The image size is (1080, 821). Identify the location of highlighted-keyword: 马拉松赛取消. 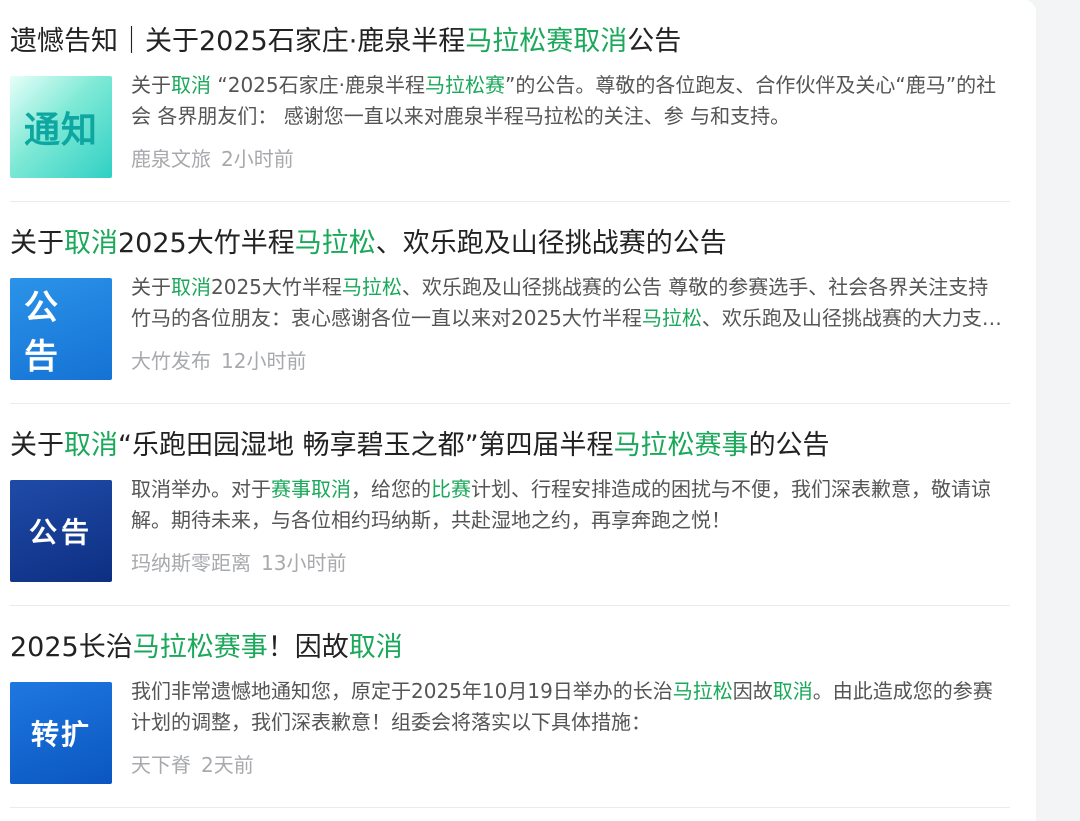
(546, 41).